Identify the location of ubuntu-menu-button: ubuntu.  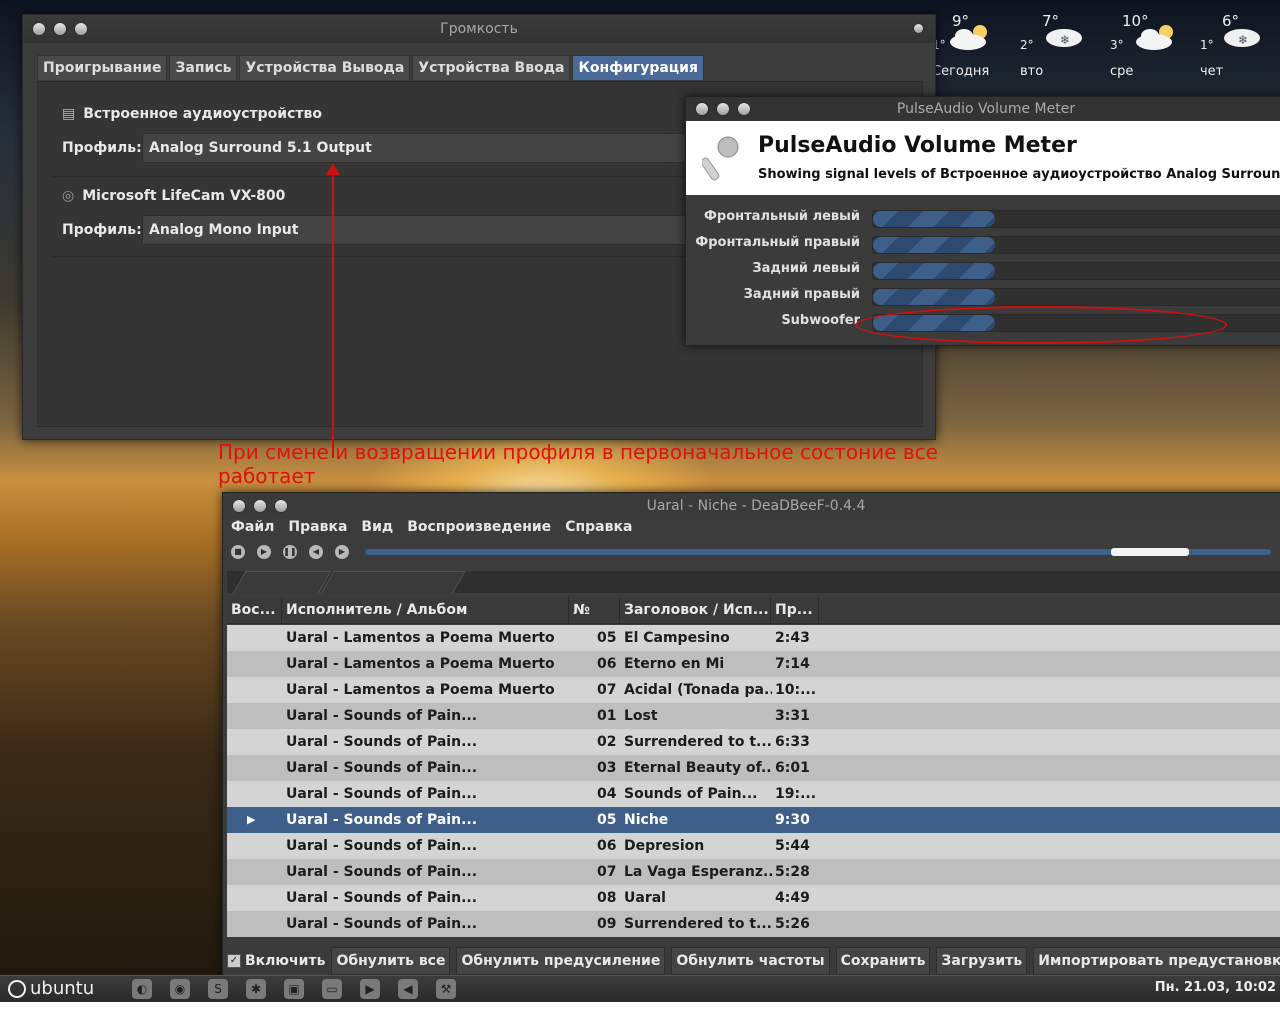
(51, 988).